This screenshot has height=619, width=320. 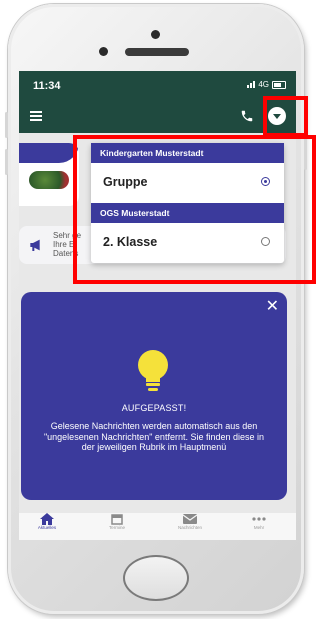 I want to click on tab-label: Aktuelles, so click(x=47, y=527).